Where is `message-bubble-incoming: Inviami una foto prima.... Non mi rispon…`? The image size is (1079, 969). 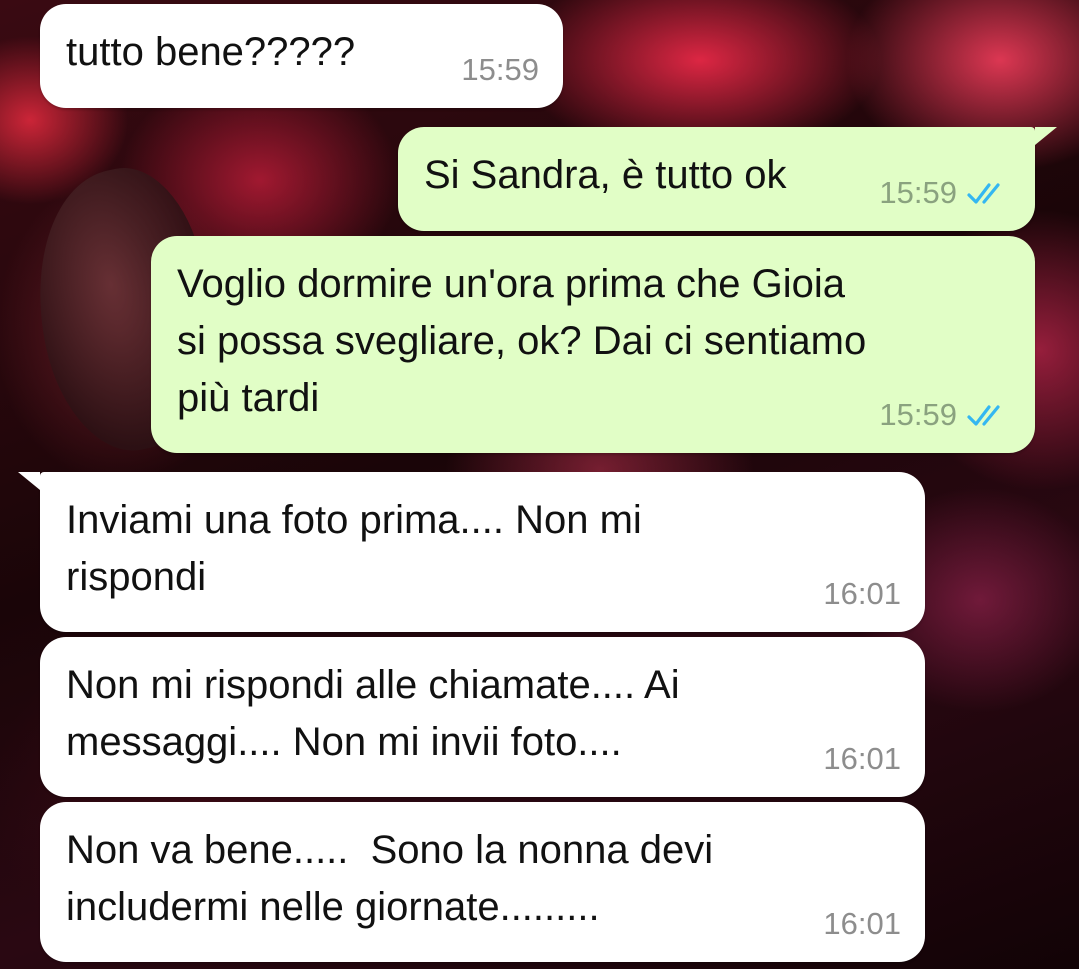 message-bubble-incoming: Inviami una foto prima.... Non mi rispon… is located at coordinates (482, 552).